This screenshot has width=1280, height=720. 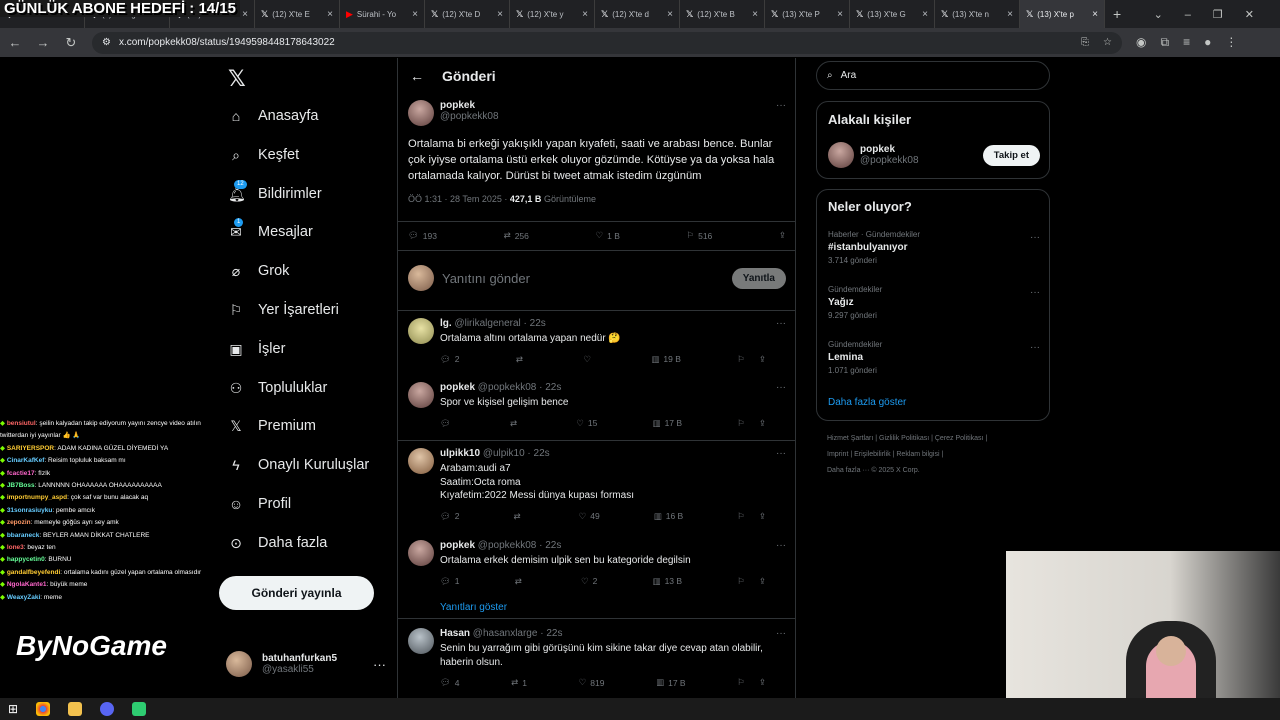 I want to click on browser-tab: 𝕏 (12) X'te B ×, so click(x=722, y=14).